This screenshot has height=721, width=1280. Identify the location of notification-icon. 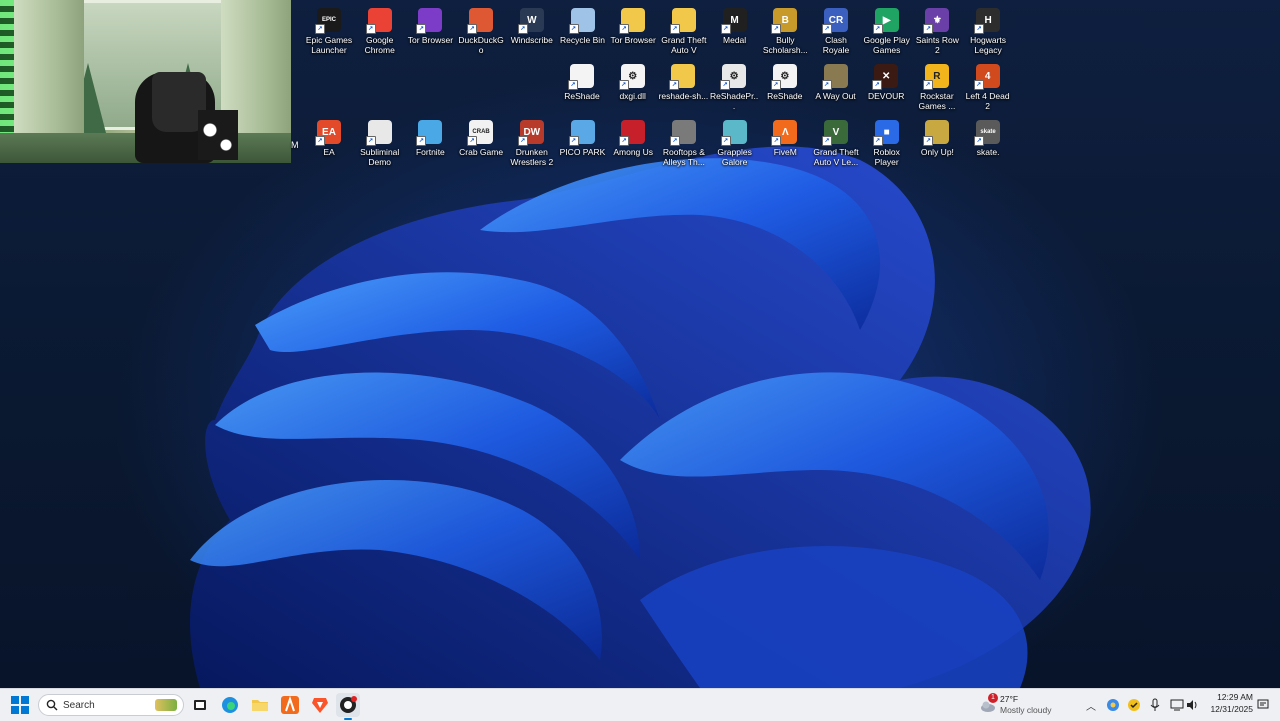
(1263, 704).